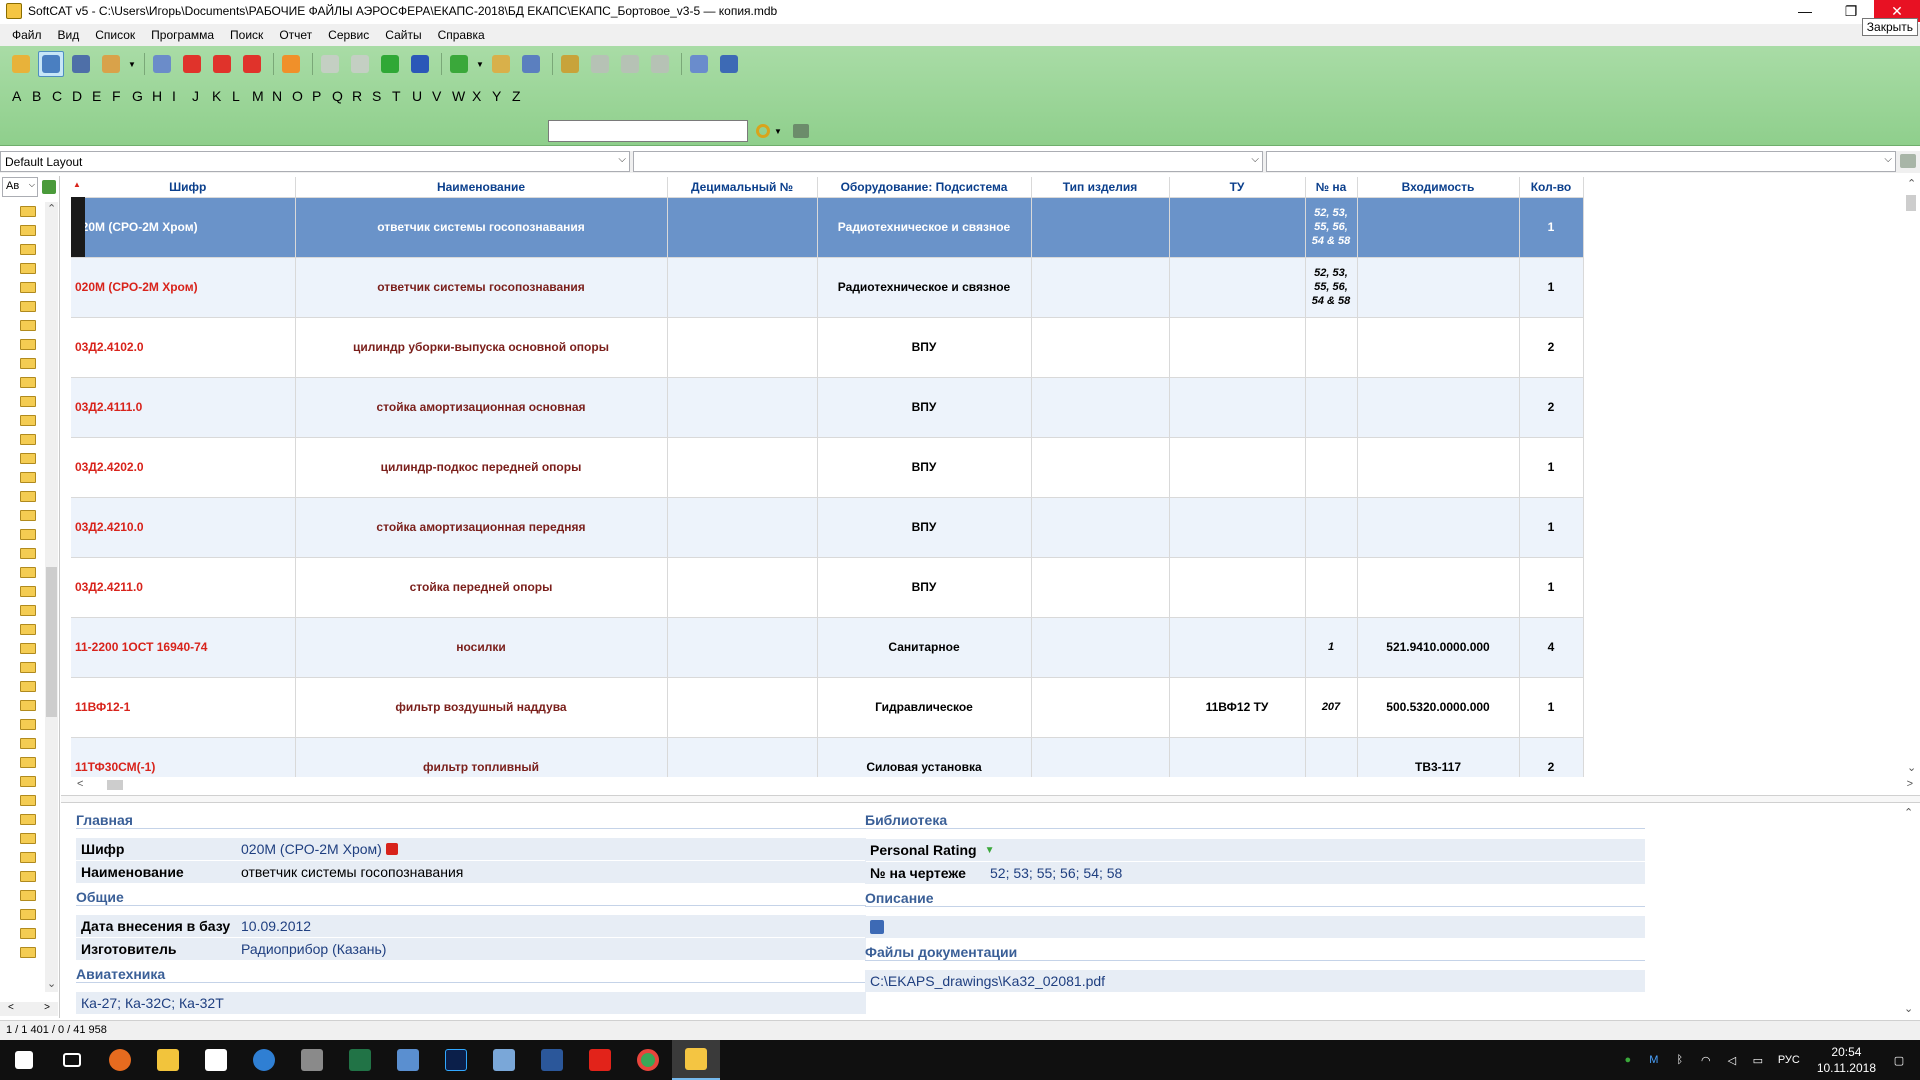 Image resolution: width=1920 pixels, height=1080 pixels. I want to click on alpha-y: Y, so click(502, 96).